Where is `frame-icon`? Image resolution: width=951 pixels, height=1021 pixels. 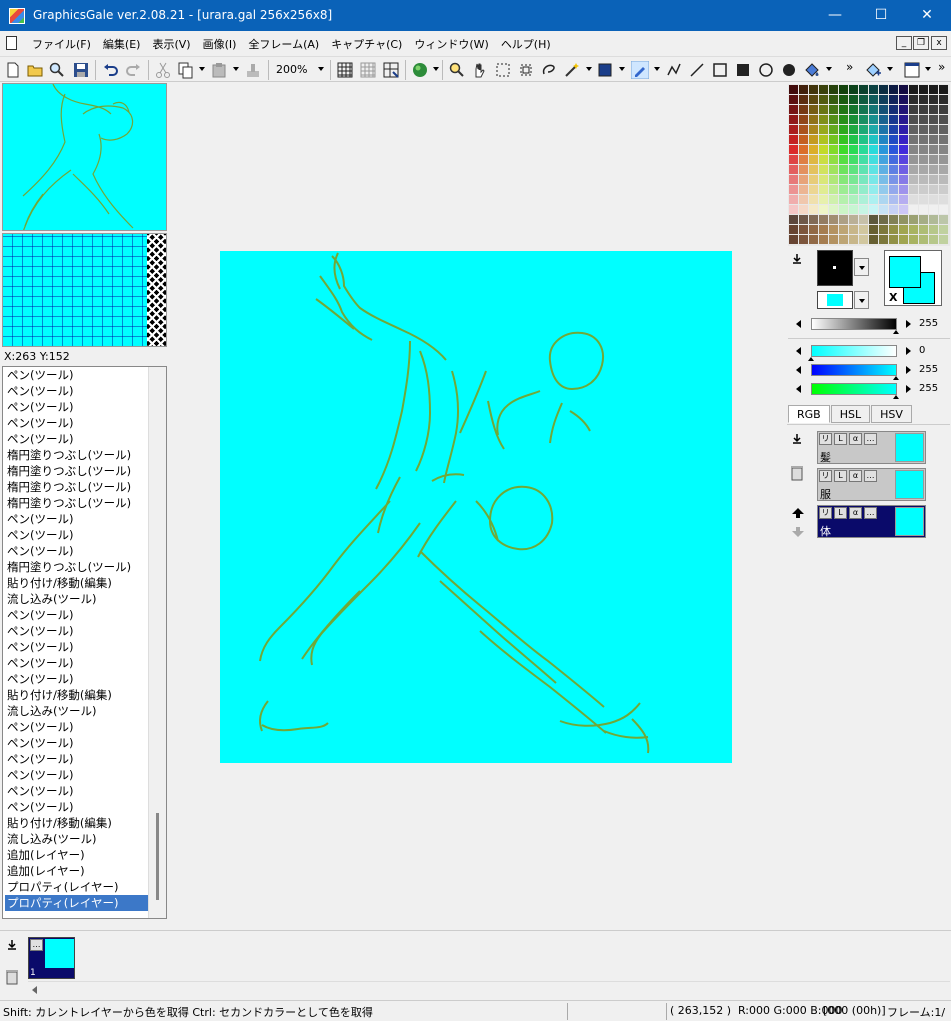
frame-icon is located at coordinates (912, 70).